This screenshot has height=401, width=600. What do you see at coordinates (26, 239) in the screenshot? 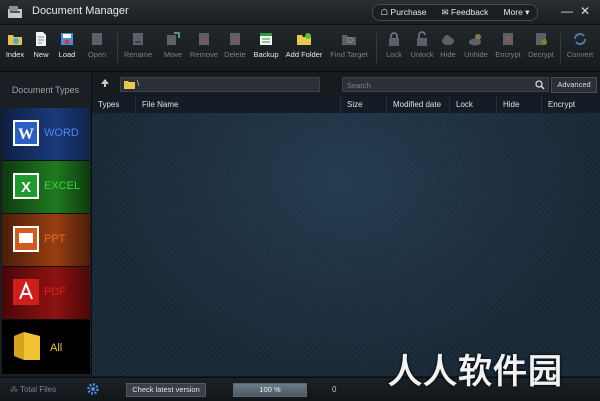
I see `powerpoint-icon` at bounding box center [26, 239].